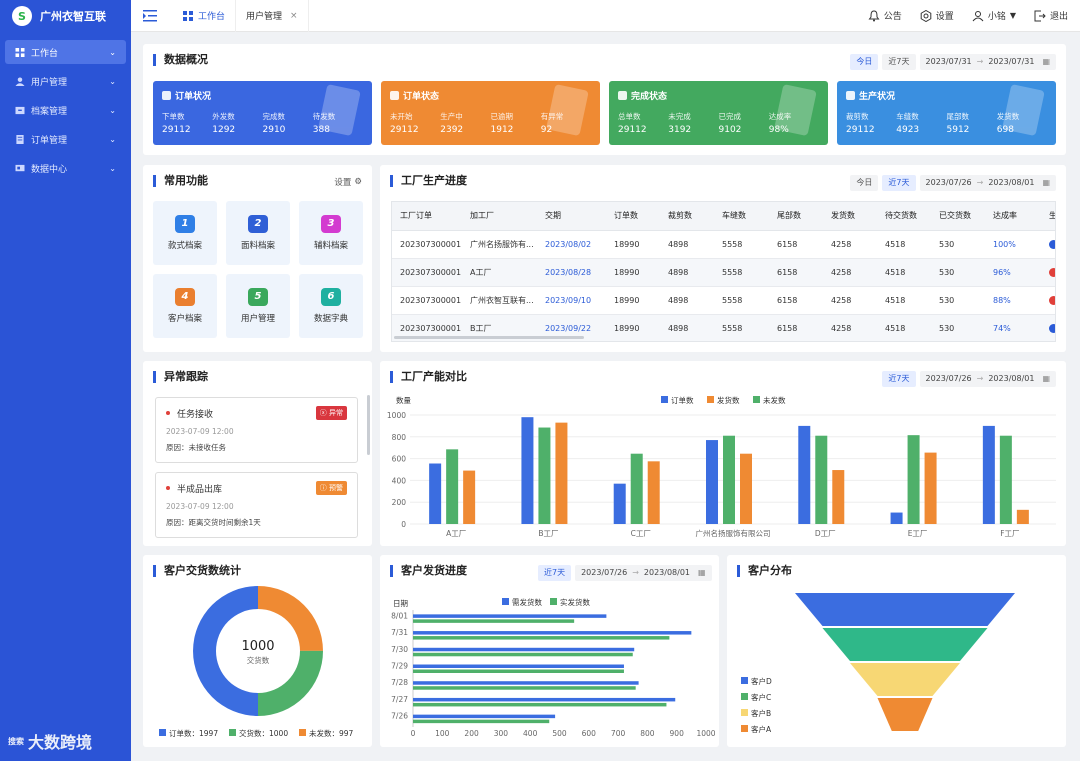 This screenshot has width=1080, height=761. What do you see at coordinates (394, 95) in the screenshot?
I see `clipboard-icon` at bounding box center [394, 95].